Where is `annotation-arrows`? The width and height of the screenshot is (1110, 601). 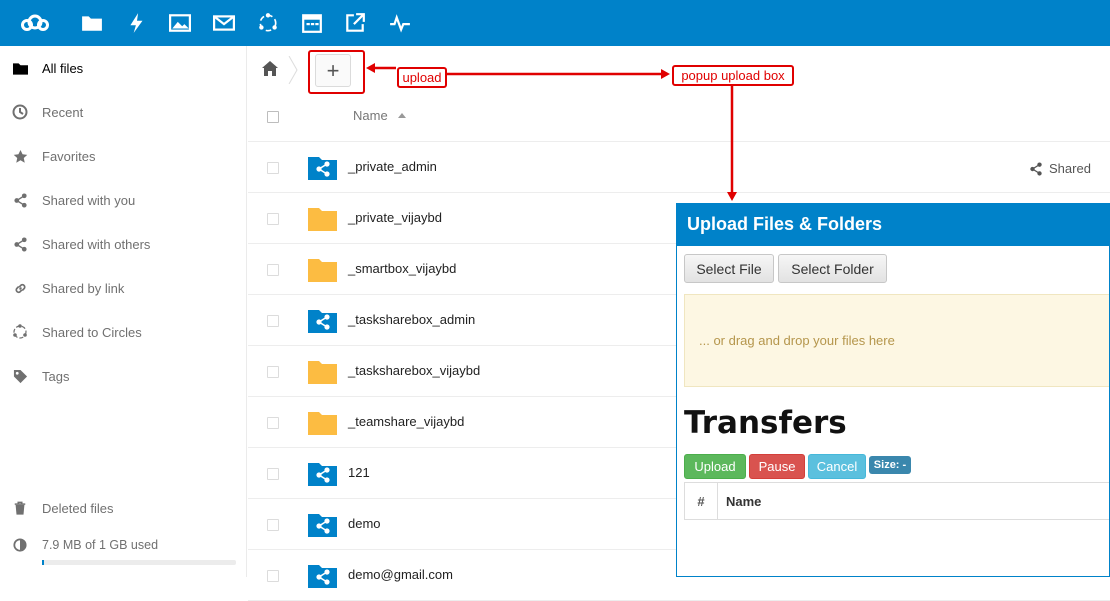
annotation-arrows is located at coordinates (551, 132).